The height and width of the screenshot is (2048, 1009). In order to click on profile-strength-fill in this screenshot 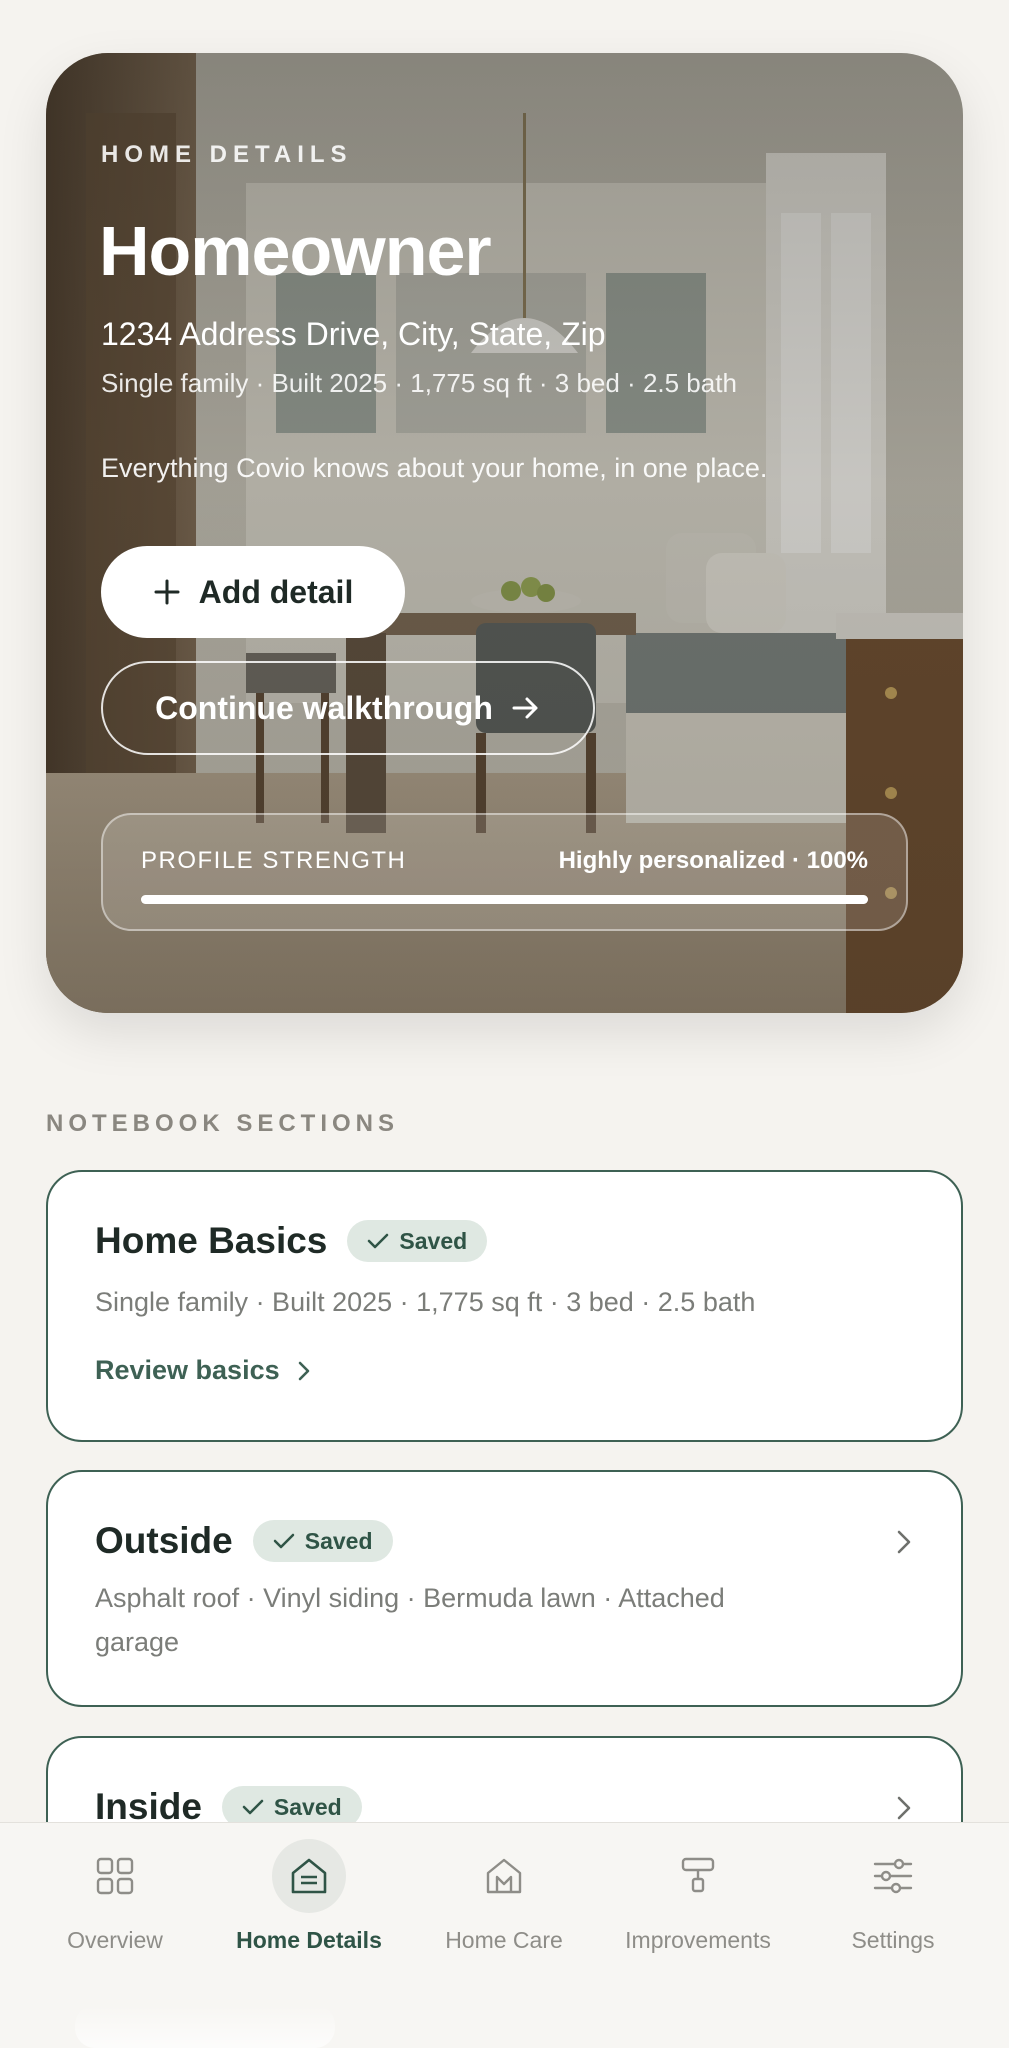, I will do `click(504, 899)`.